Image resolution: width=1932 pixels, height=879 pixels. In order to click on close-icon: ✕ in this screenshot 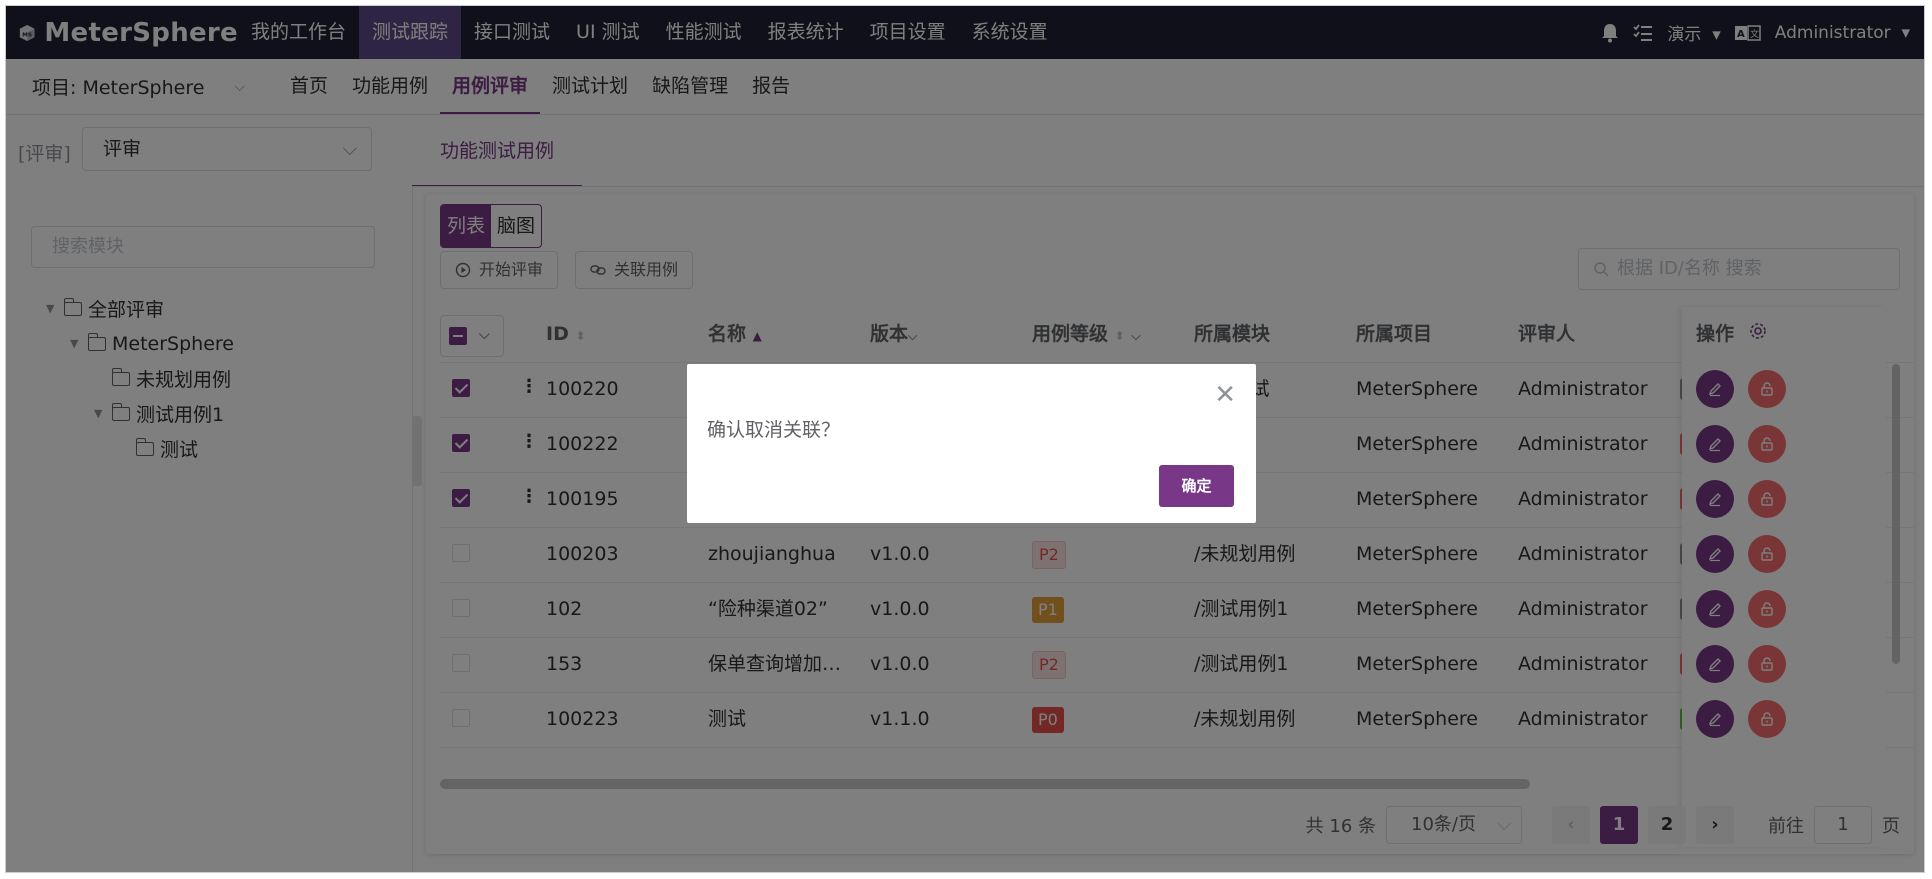, I will do `click(1225, 395)`.